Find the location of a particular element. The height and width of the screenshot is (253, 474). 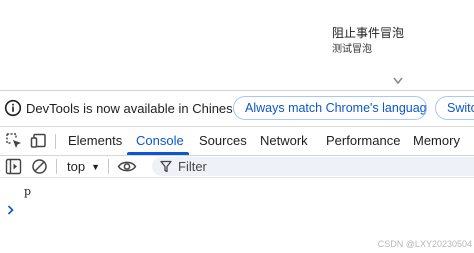

device-toolbar-icon is located at coordinates (39, 141).